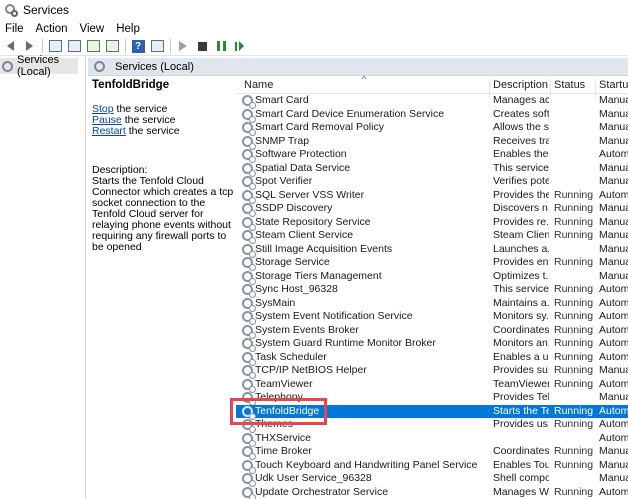  I want to click on table-row: SNMP Trap Receives tra... Manual, so click(432, 142).